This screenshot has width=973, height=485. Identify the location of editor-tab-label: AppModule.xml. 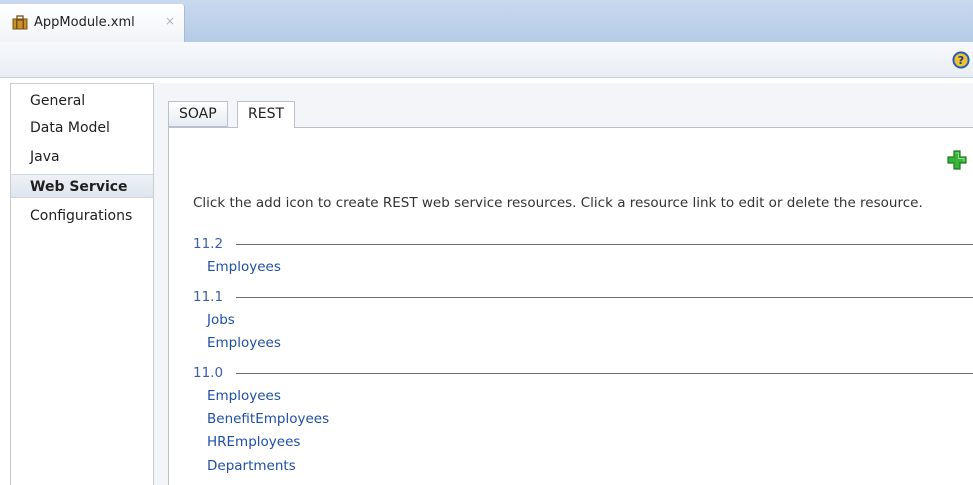
(84, 22).